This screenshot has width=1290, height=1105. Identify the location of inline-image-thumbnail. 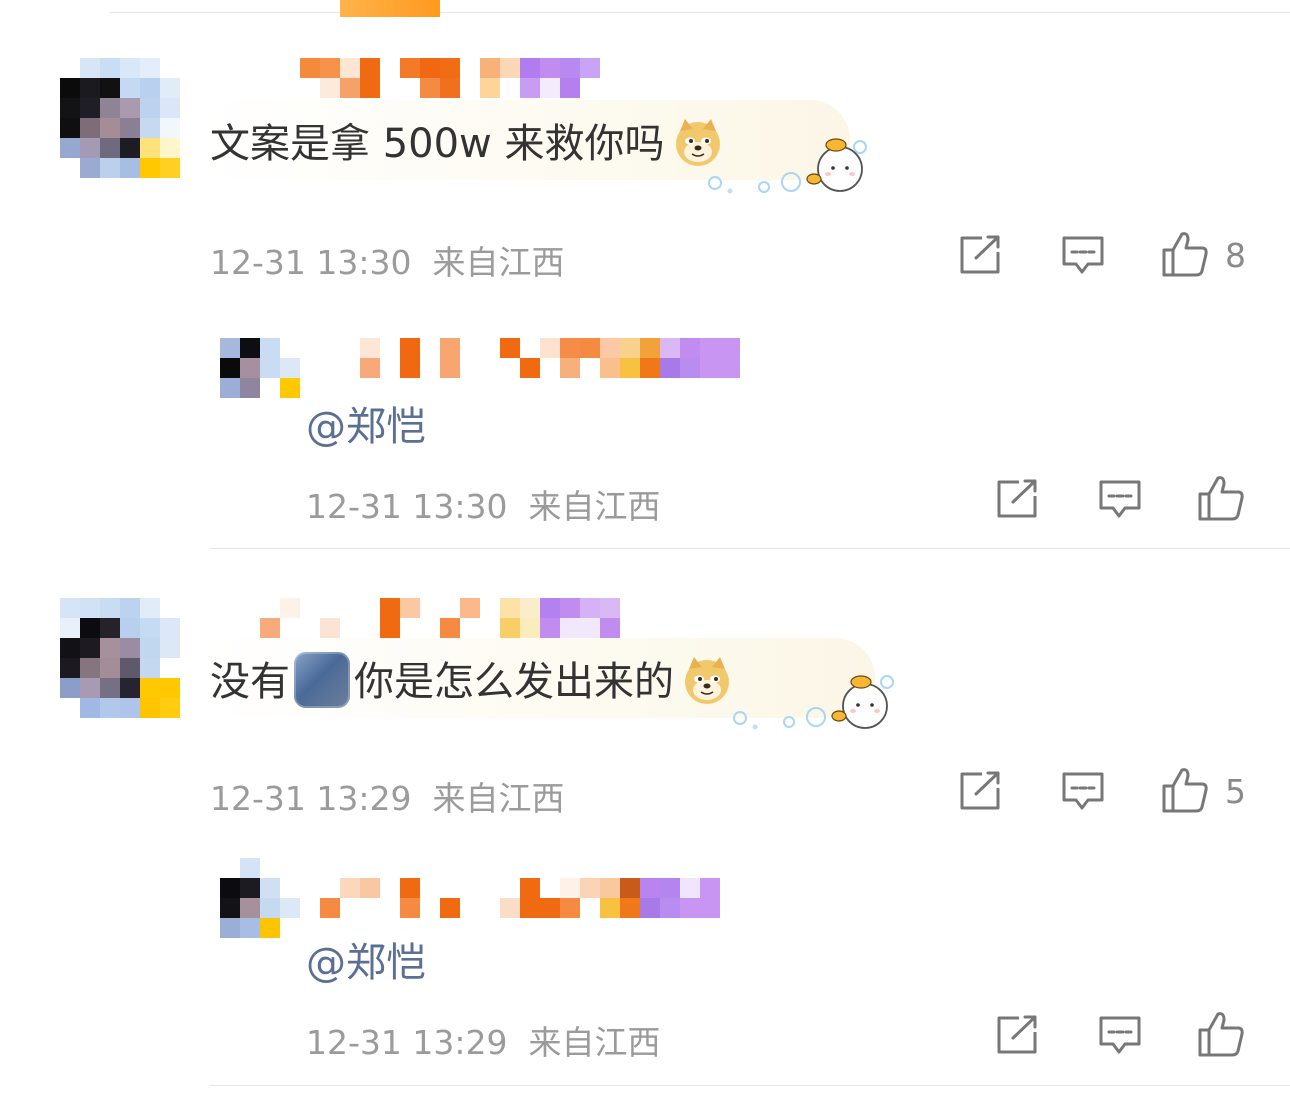
(322, 680).